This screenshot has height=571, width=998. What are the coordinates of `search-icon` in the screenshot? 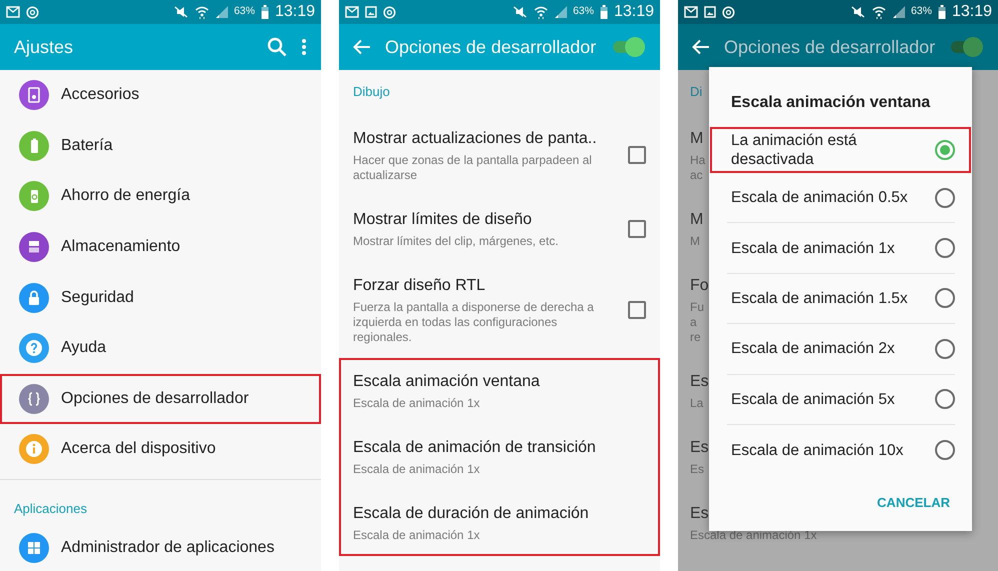 It's located at (277, 47).